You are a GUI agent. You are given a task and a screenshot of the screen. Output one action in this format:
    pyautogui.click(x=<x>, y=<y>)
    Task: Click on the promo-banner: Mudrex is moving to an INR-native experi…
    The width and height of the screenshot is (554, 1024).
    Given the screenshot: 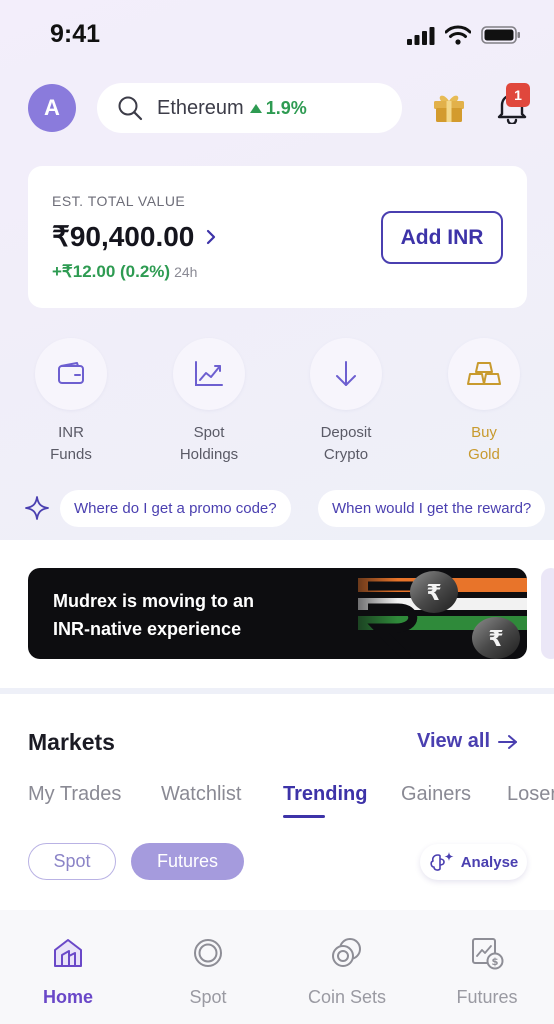 What is the action you would take?
    pyautogui.click(x=277, y=613)
    